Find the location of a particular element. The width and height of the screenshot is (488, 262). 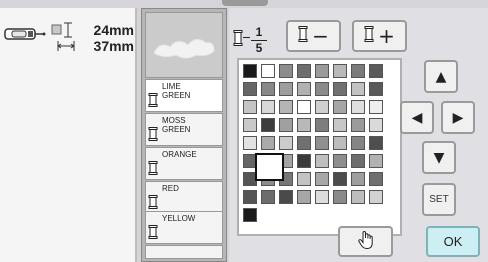

horizontal-dimension-icon is located at coordinates (63, 48).